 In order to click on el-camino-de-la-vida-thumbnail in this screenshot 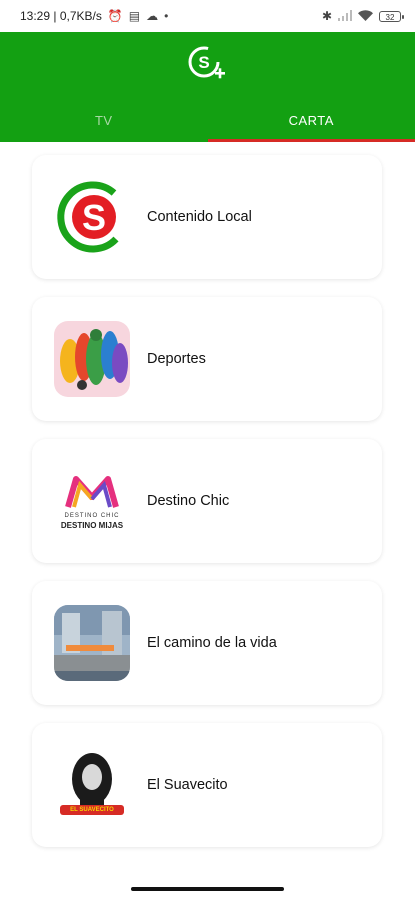, I will do `click(92, 643)`.